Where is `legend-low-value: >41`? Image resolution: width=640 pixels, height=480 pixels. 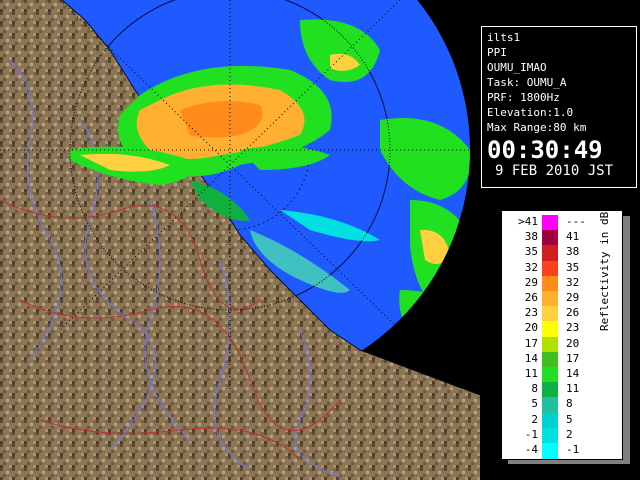
legend-low-value: >41 is located at coordinates (528, 221).